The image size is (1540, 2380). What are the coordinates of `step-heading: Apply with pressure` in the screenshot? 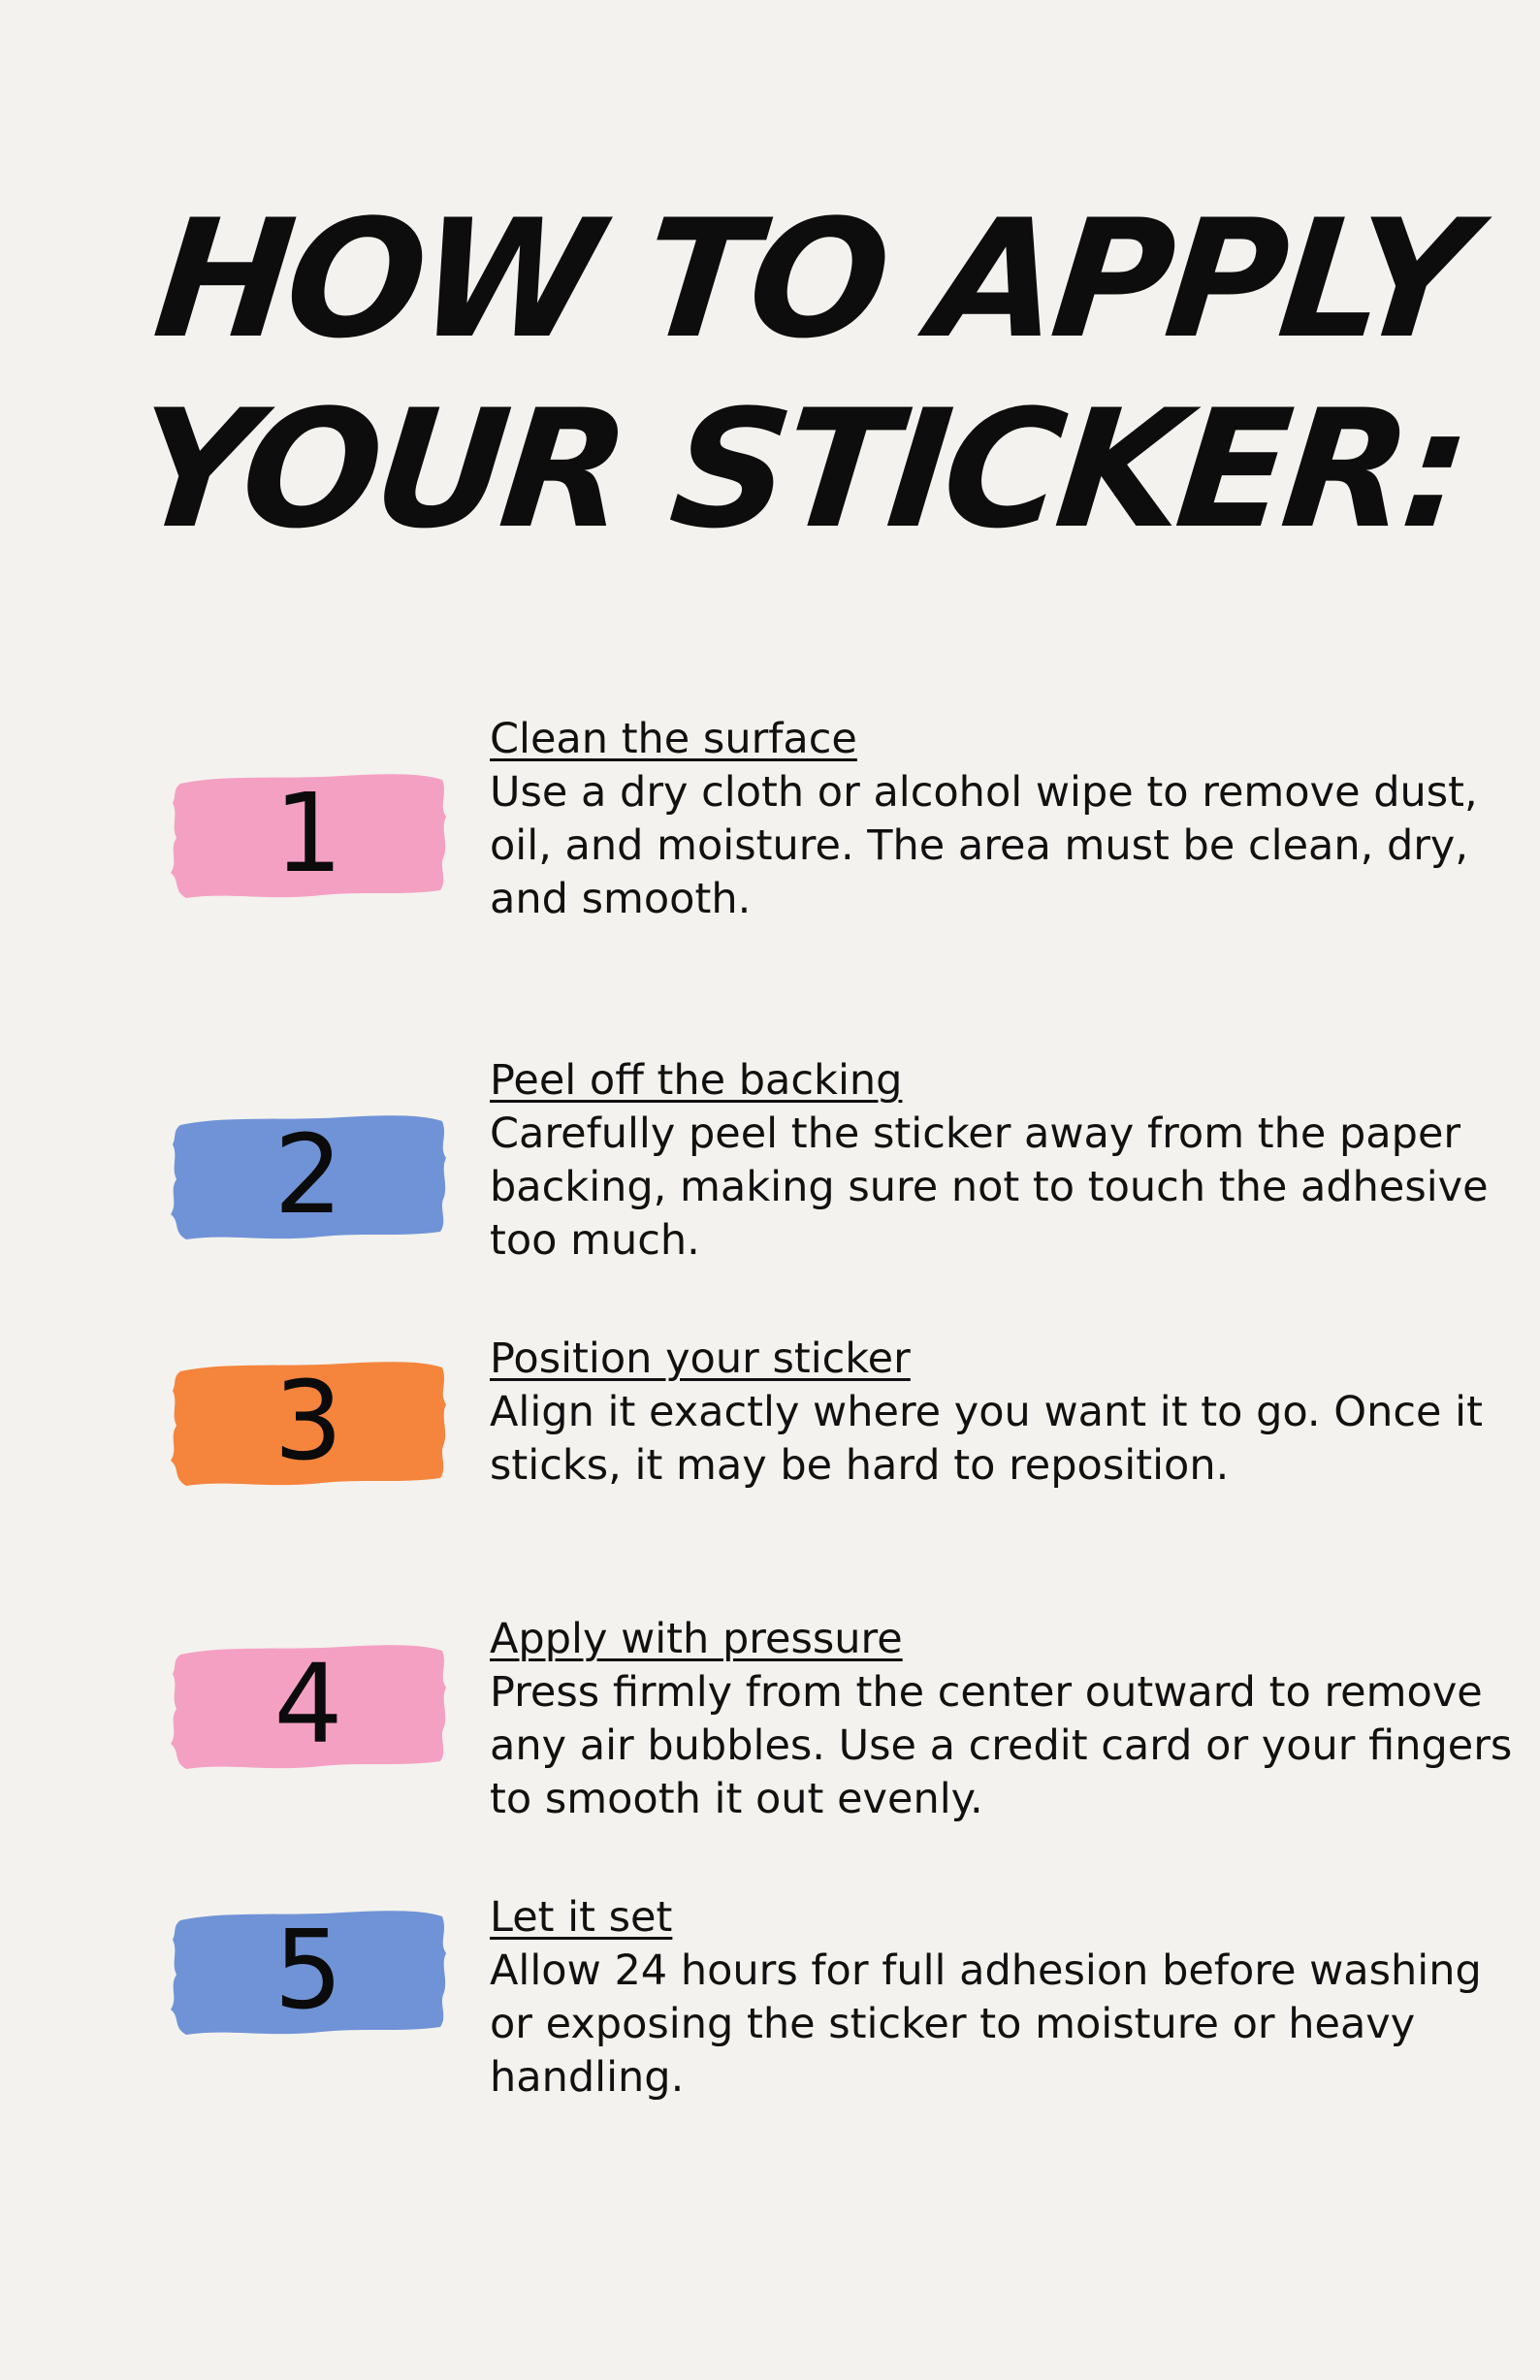 It's located at (697, 1639).